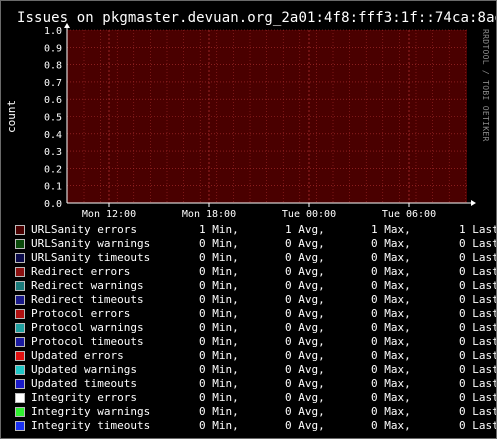  I want to click on legend-avg: 1 Avg,, so click(305, 229).